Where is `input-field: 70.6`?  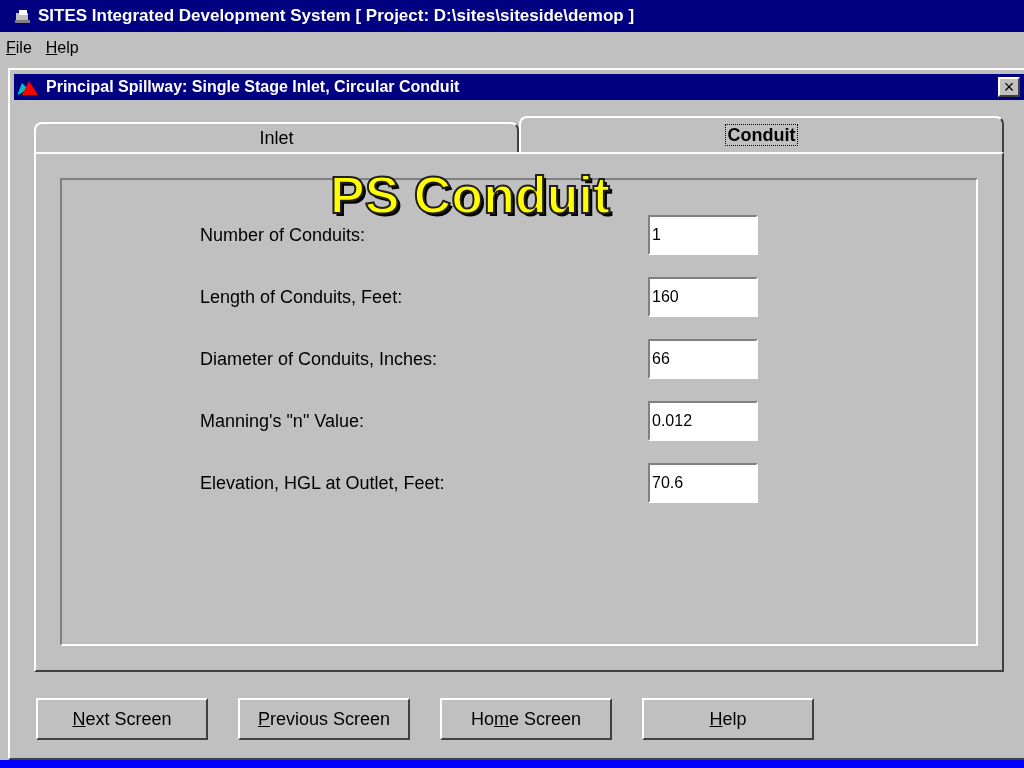 input-field: 70.6 is located at coordinates (703, 483).